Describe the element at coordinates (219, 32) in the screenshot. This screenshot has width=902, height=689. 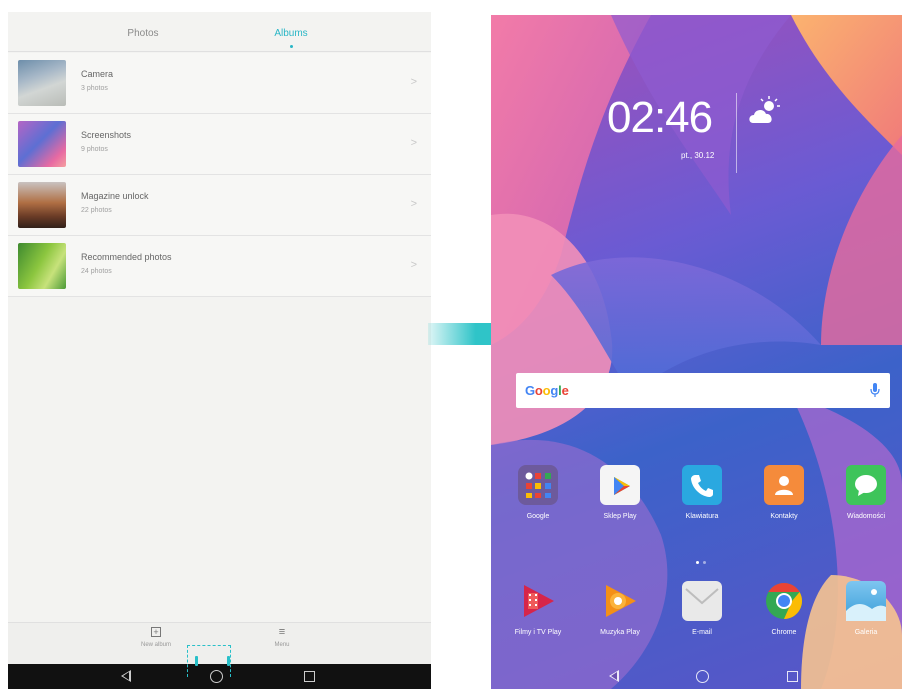
I see `gallery-tab-bar: Photos Albums` at that location.